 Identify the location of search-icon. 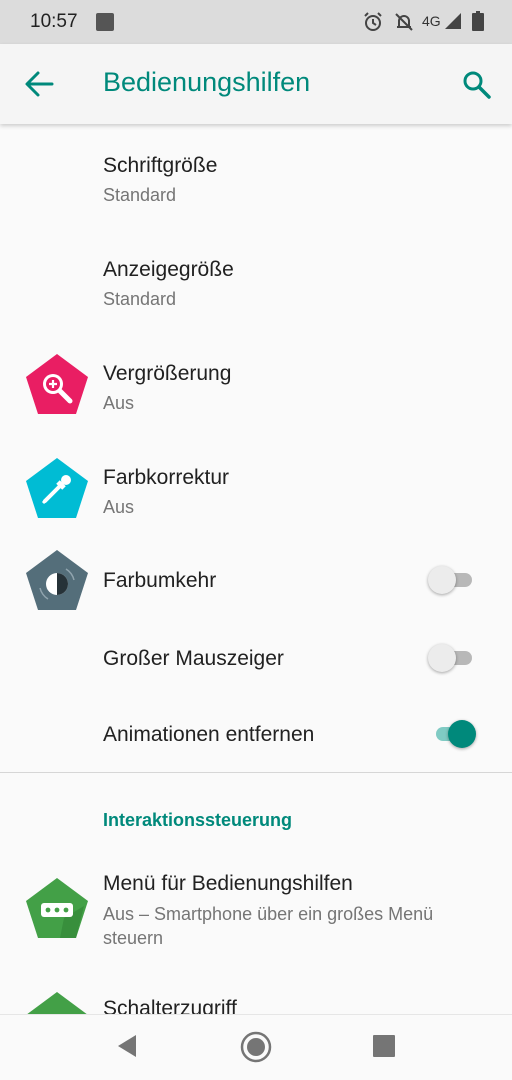
(477, 85).